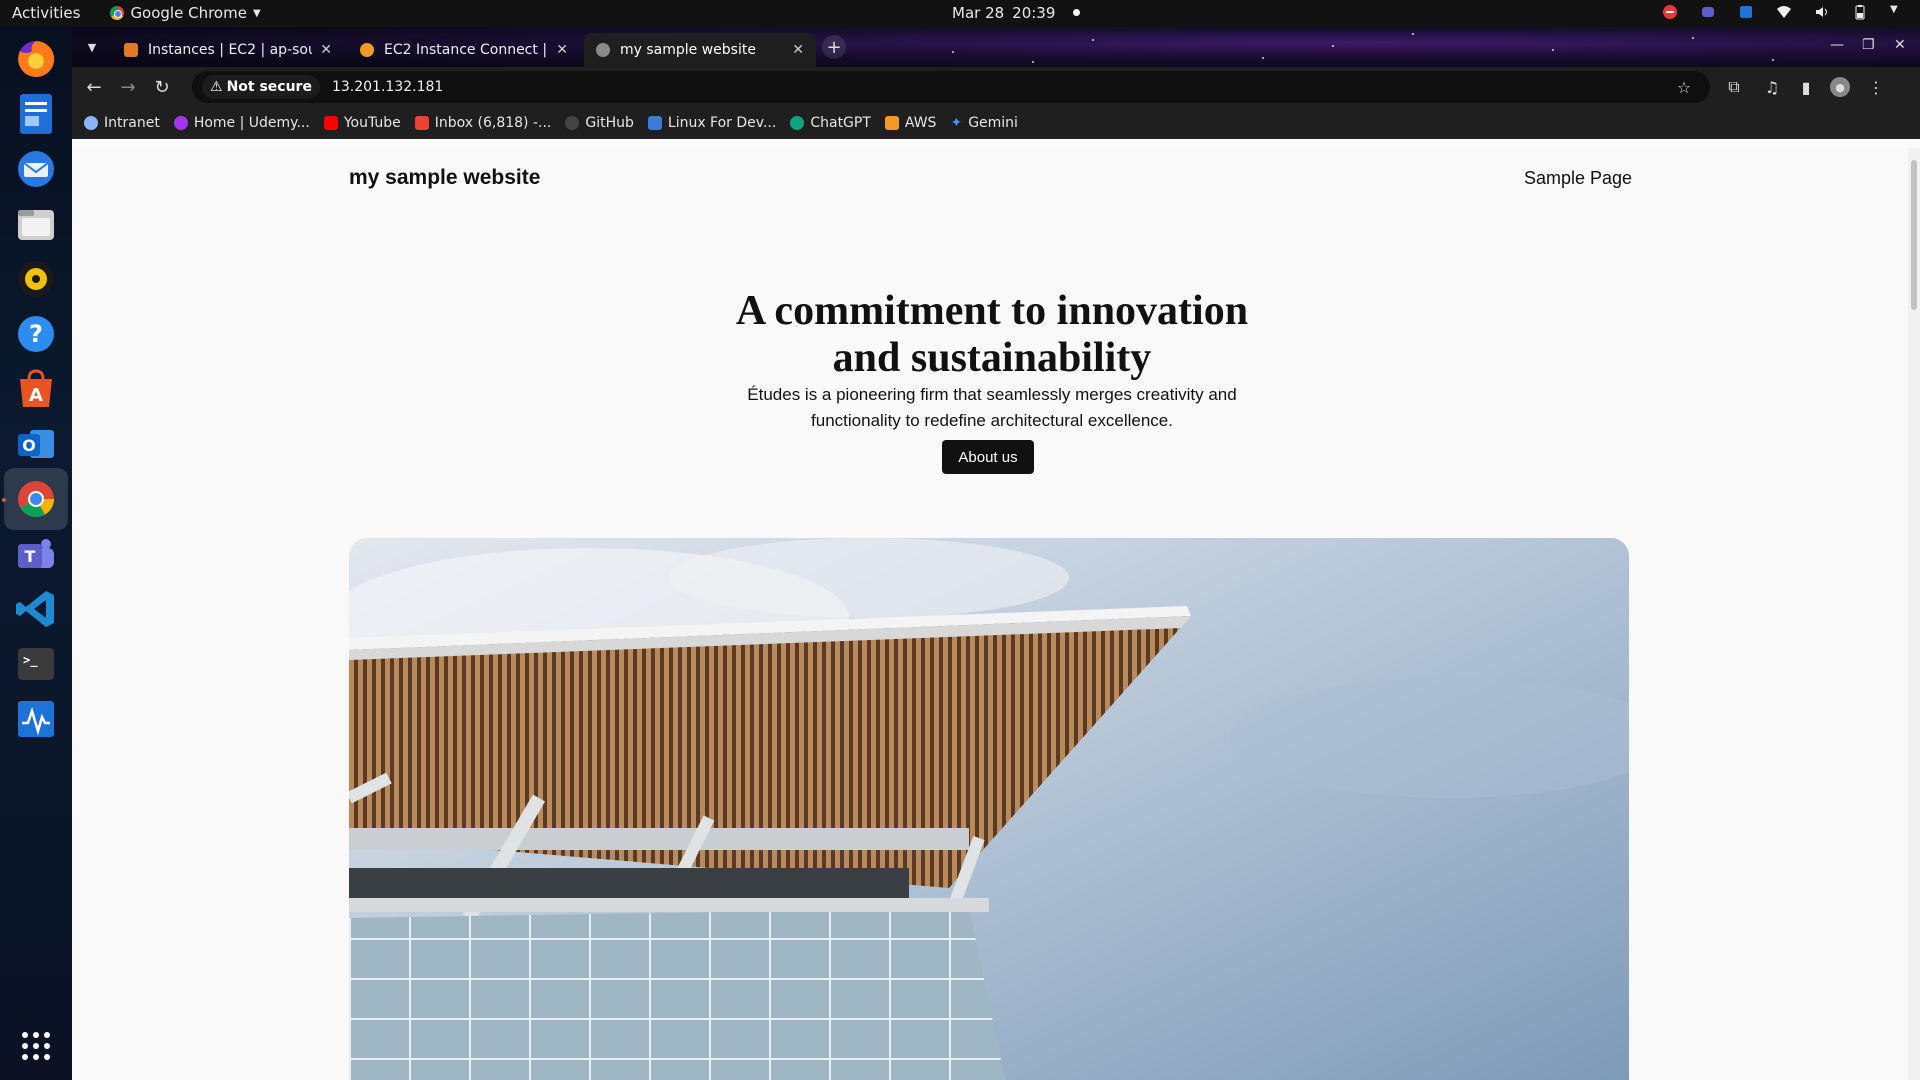 The image size is (1920, 1080). I want to click on security-label: Not secure, so click(269, 87).